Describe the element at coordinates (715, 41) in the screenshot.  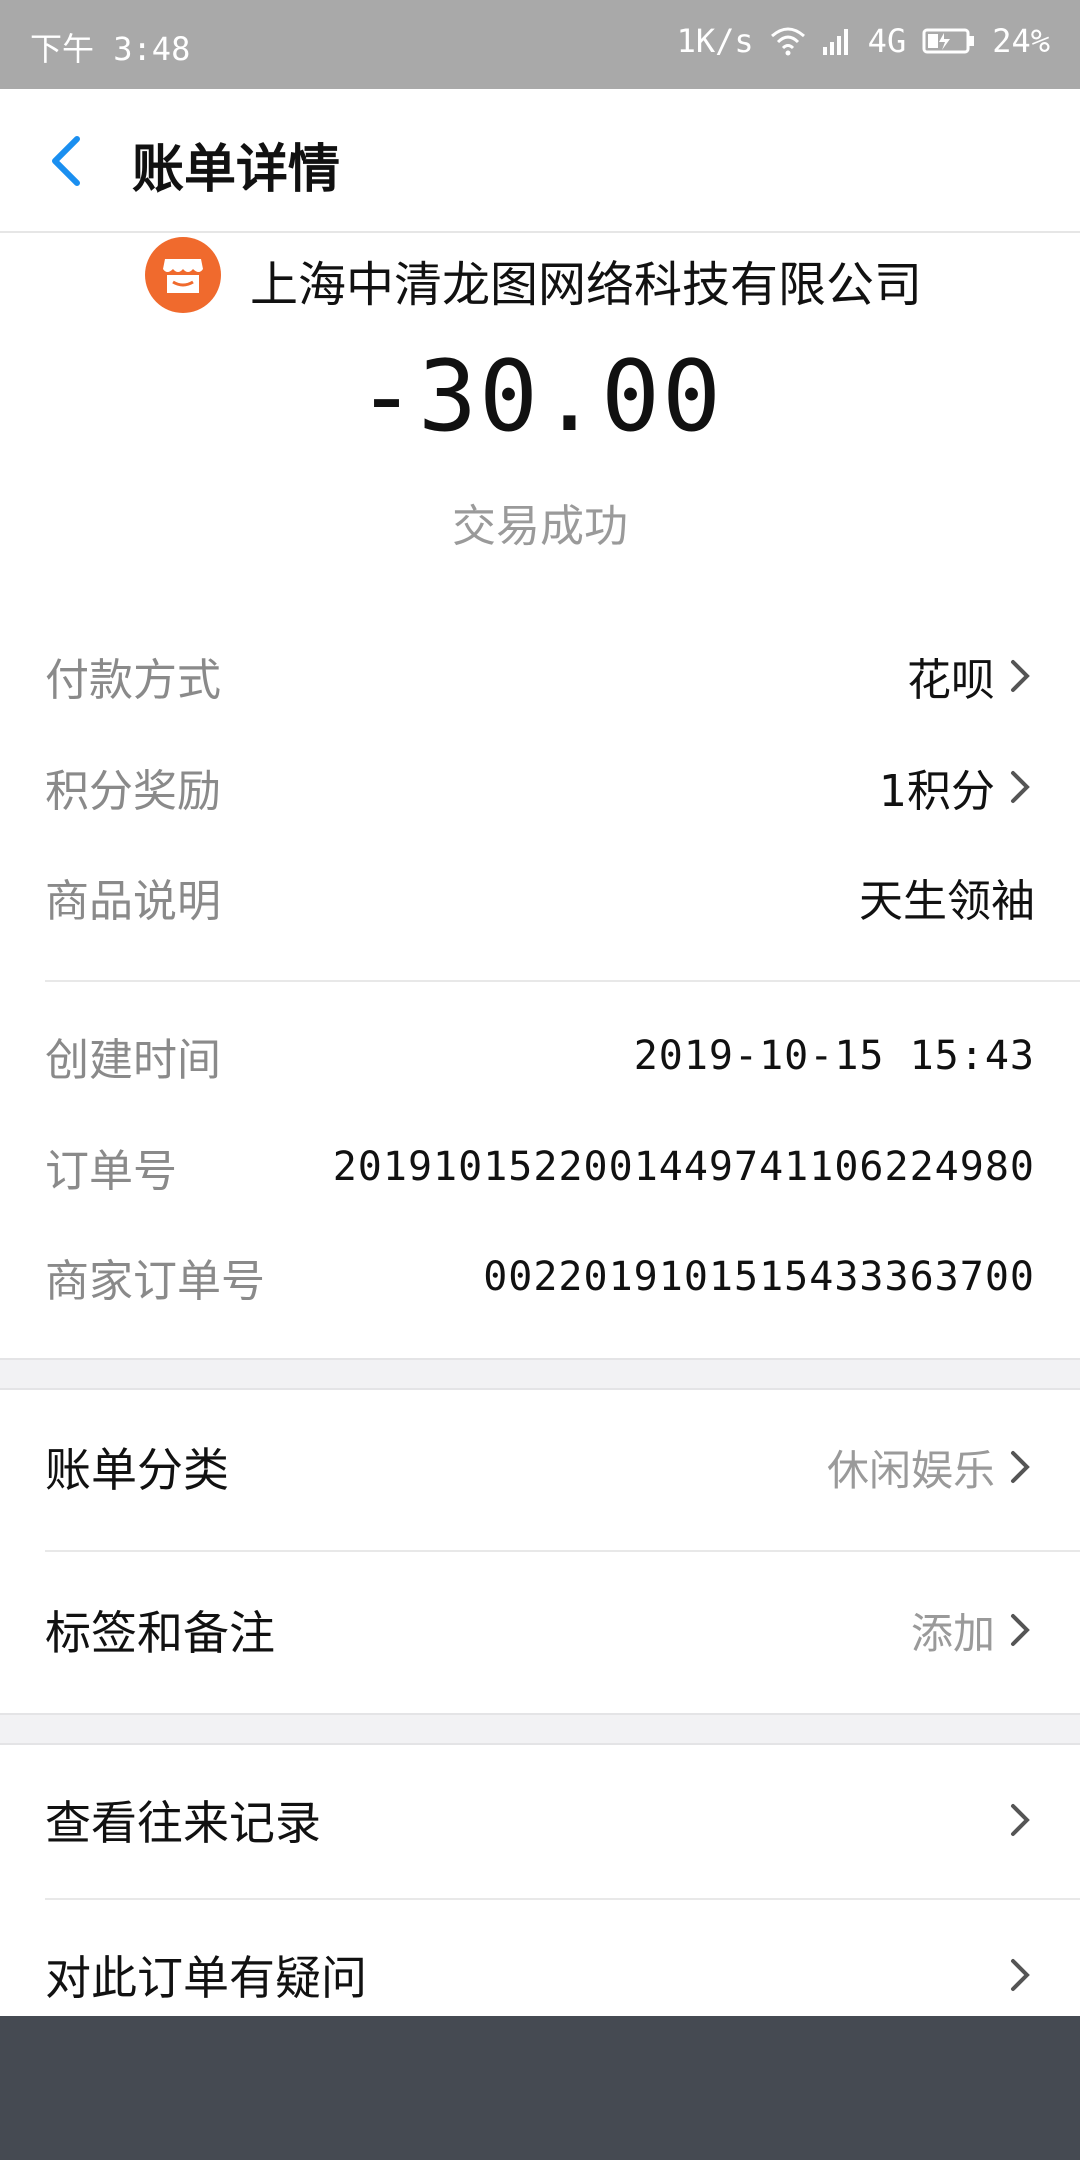
I see `network-speed: 1K/s` at that location.